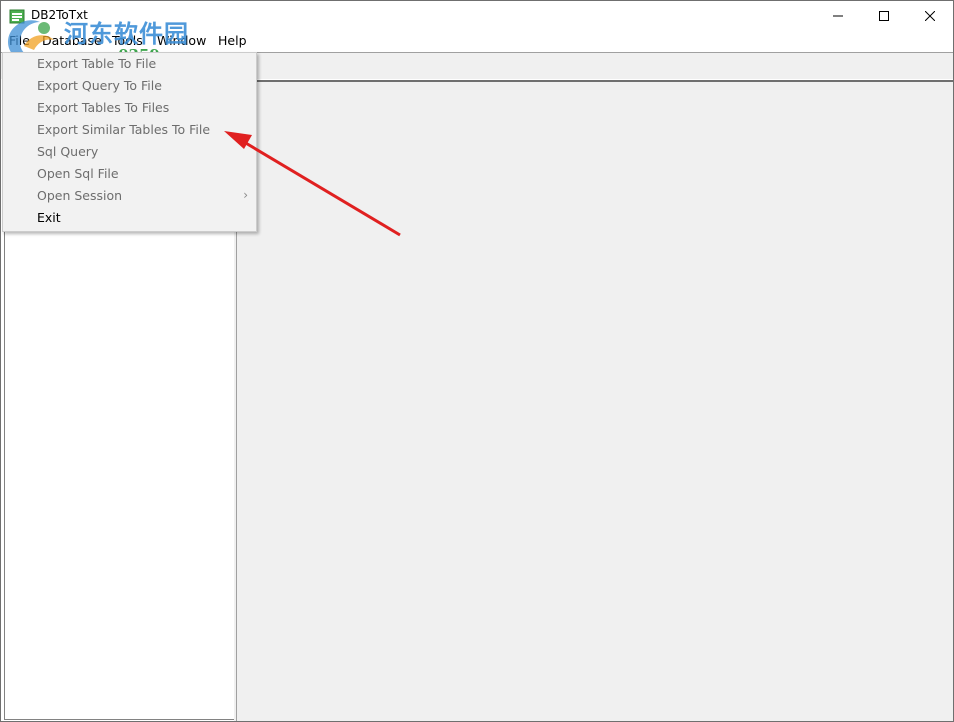 This screenshot has height=722, width=954. What do you see at coordinates (124, 129) in the screenshot?
I see `menu-item-label: Export Similar Tables To File` at bounding box center [124, 129].